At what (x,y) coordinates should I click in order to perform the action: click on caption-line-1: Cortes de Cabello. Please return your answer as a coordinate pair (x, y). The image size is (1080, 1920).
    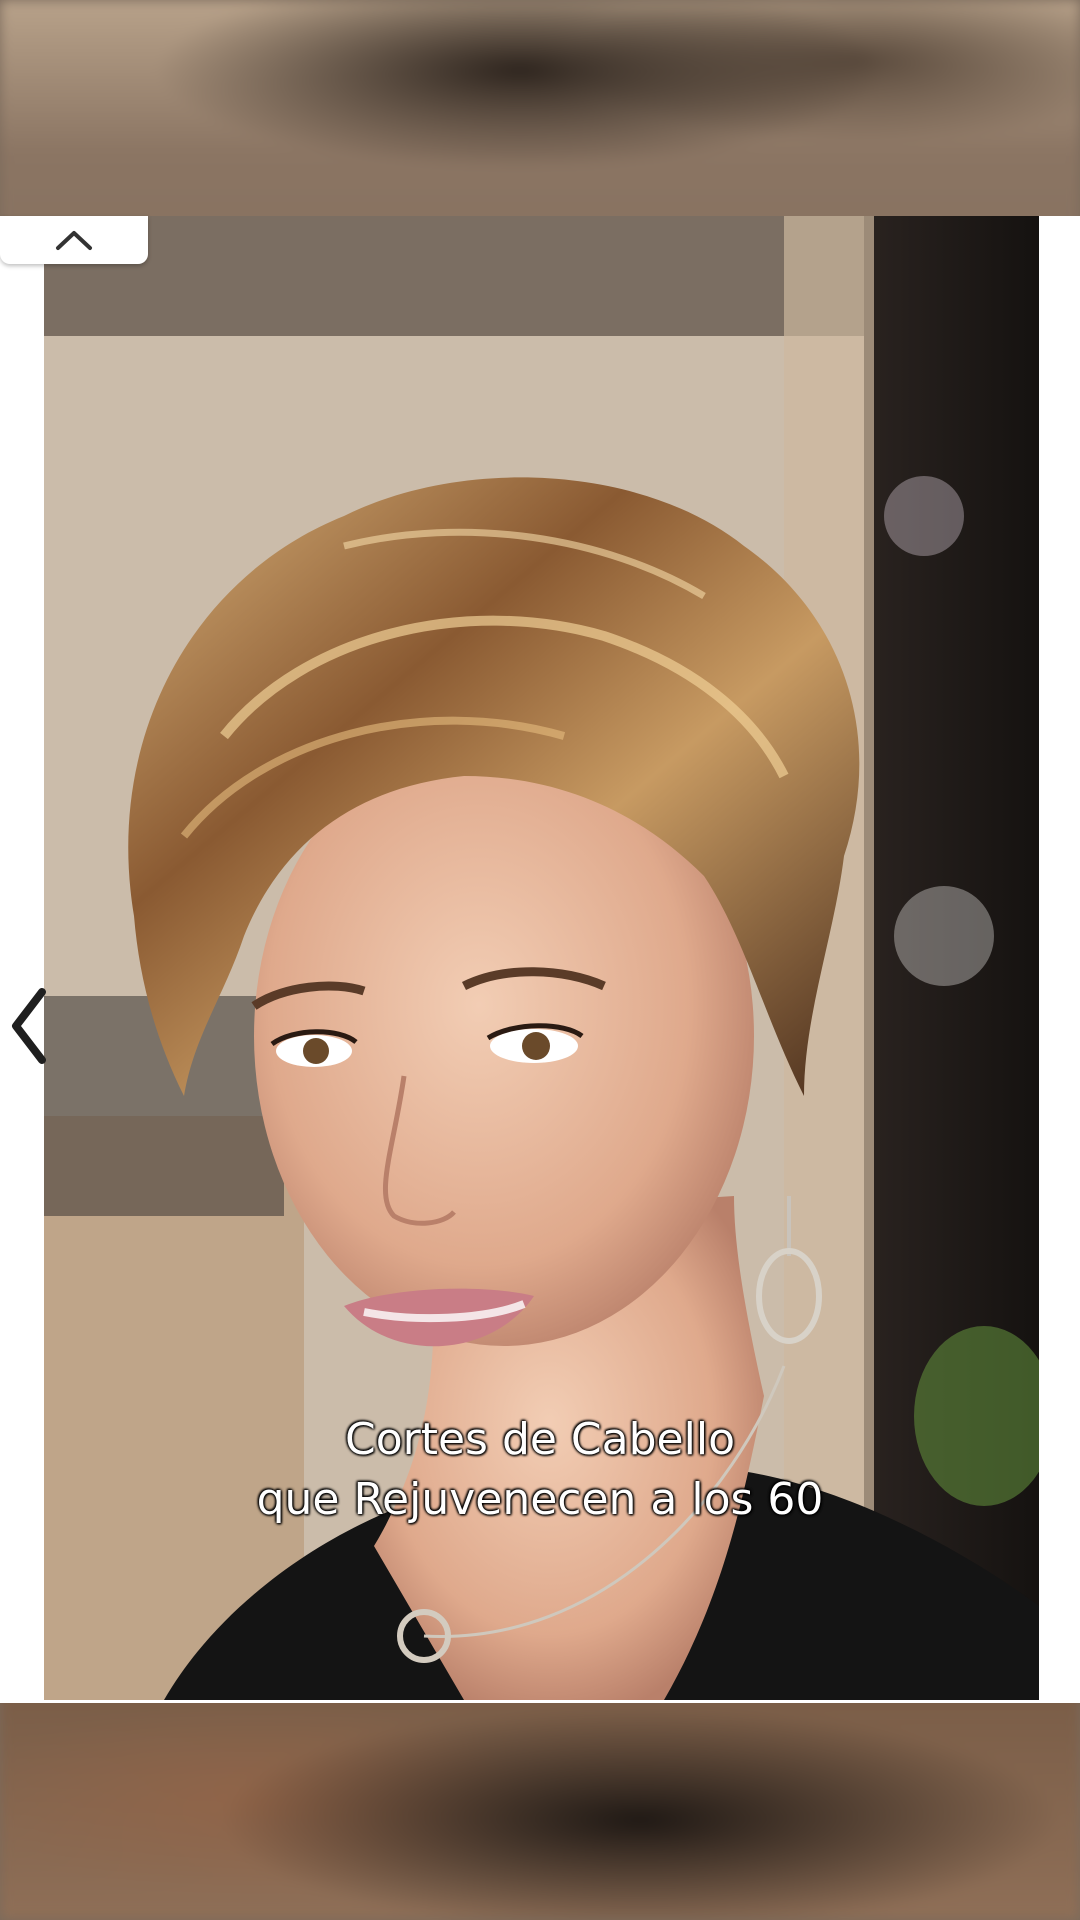
    Looking at the image, I should click on (539, 1439).